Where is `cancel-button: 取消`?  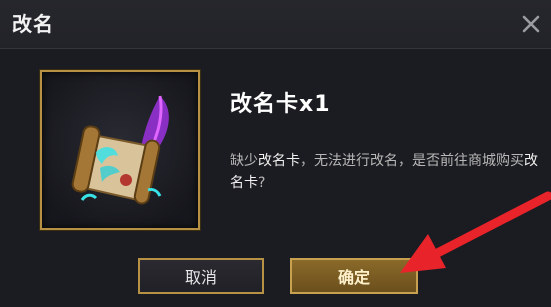
cancel-button: 取消 is located at coordinates (201, 276).